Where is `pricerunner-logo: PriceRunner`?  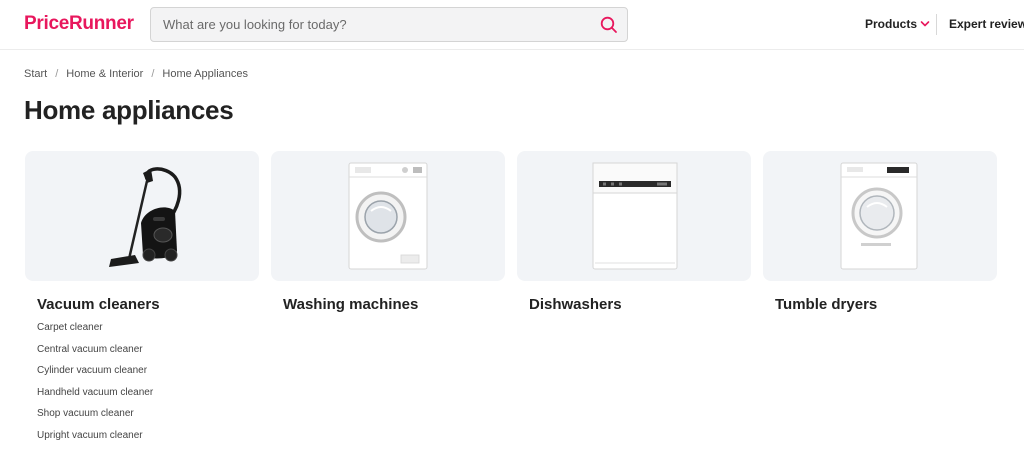 pricerunner-logo: PriceRunner is located at coordinates (79, 24).